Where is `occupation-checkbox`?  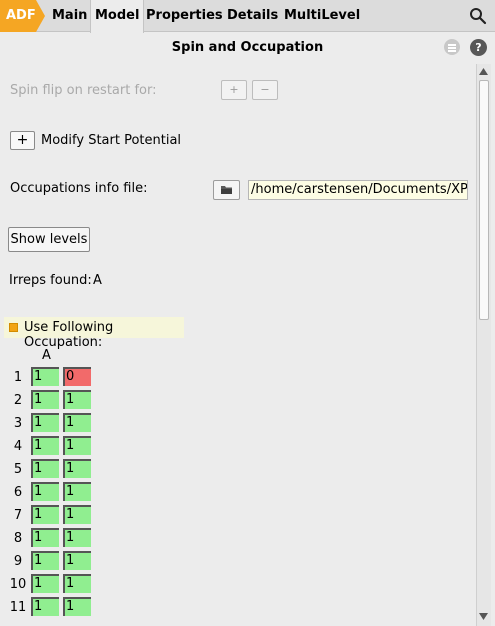
occupation-checkbox is located at coordinates (13, 327).